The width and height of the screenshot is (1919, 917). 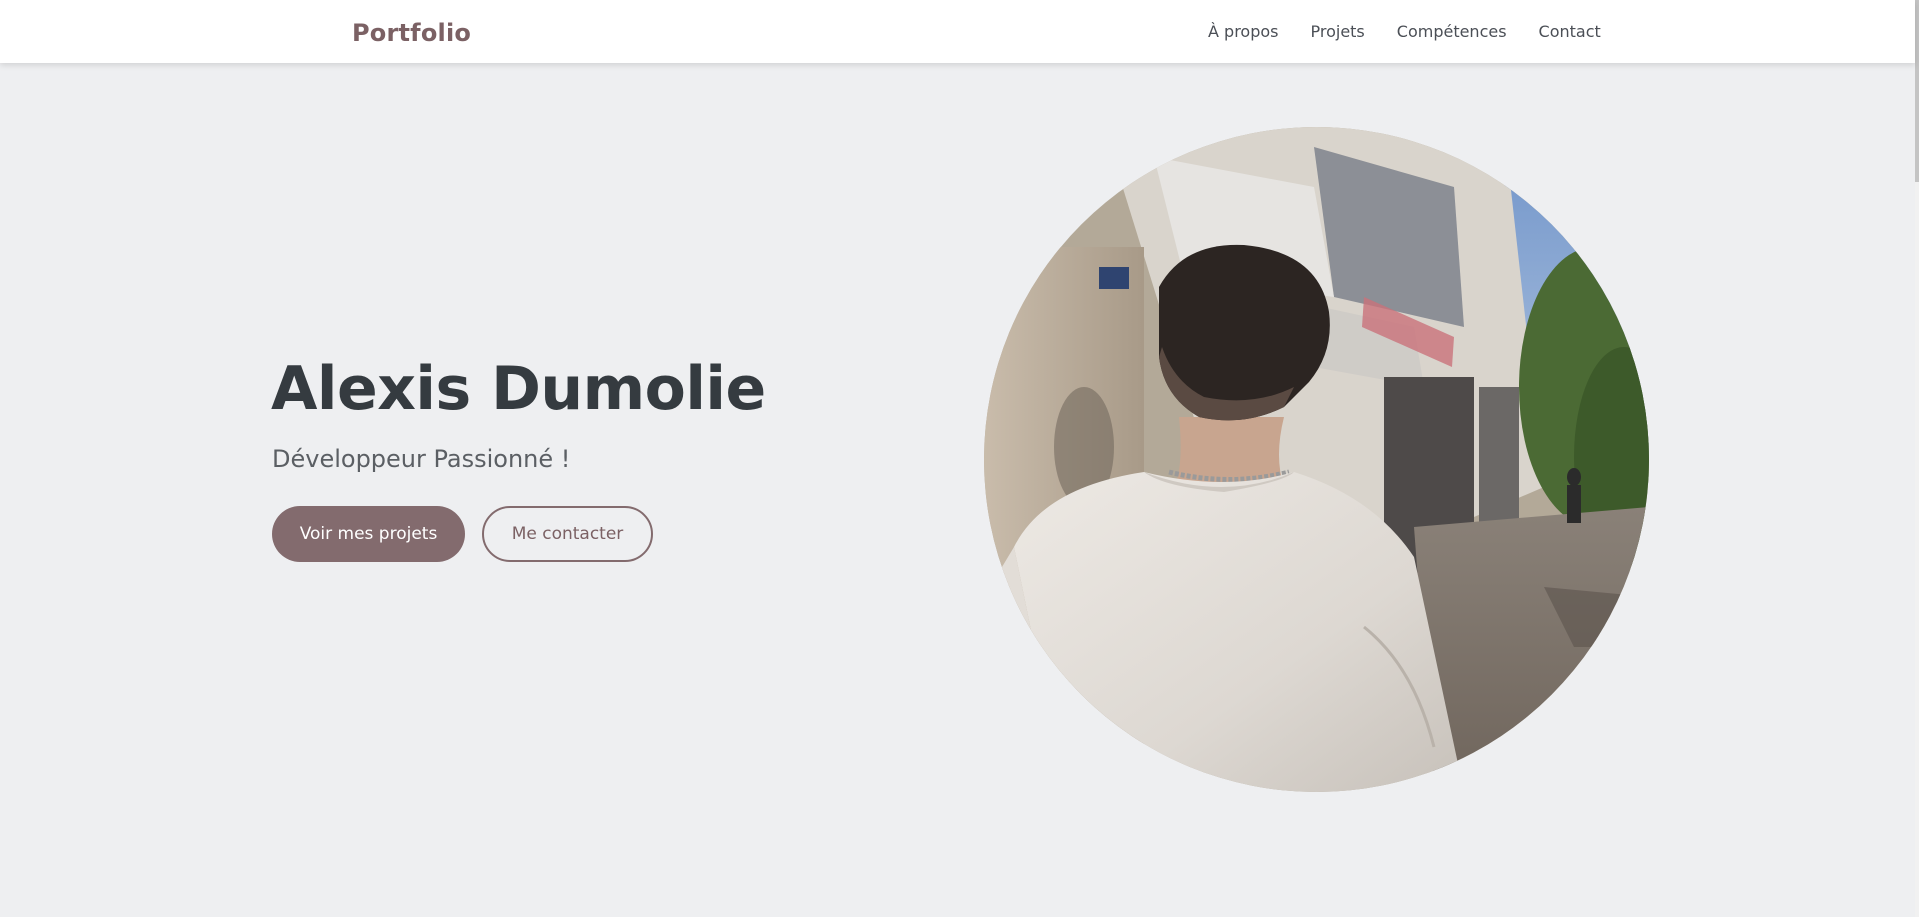 What do you see at coordinates (411, 33) in the screenshot?
I see `brand-logo: Portfolio` at bounding box center [411, 33].